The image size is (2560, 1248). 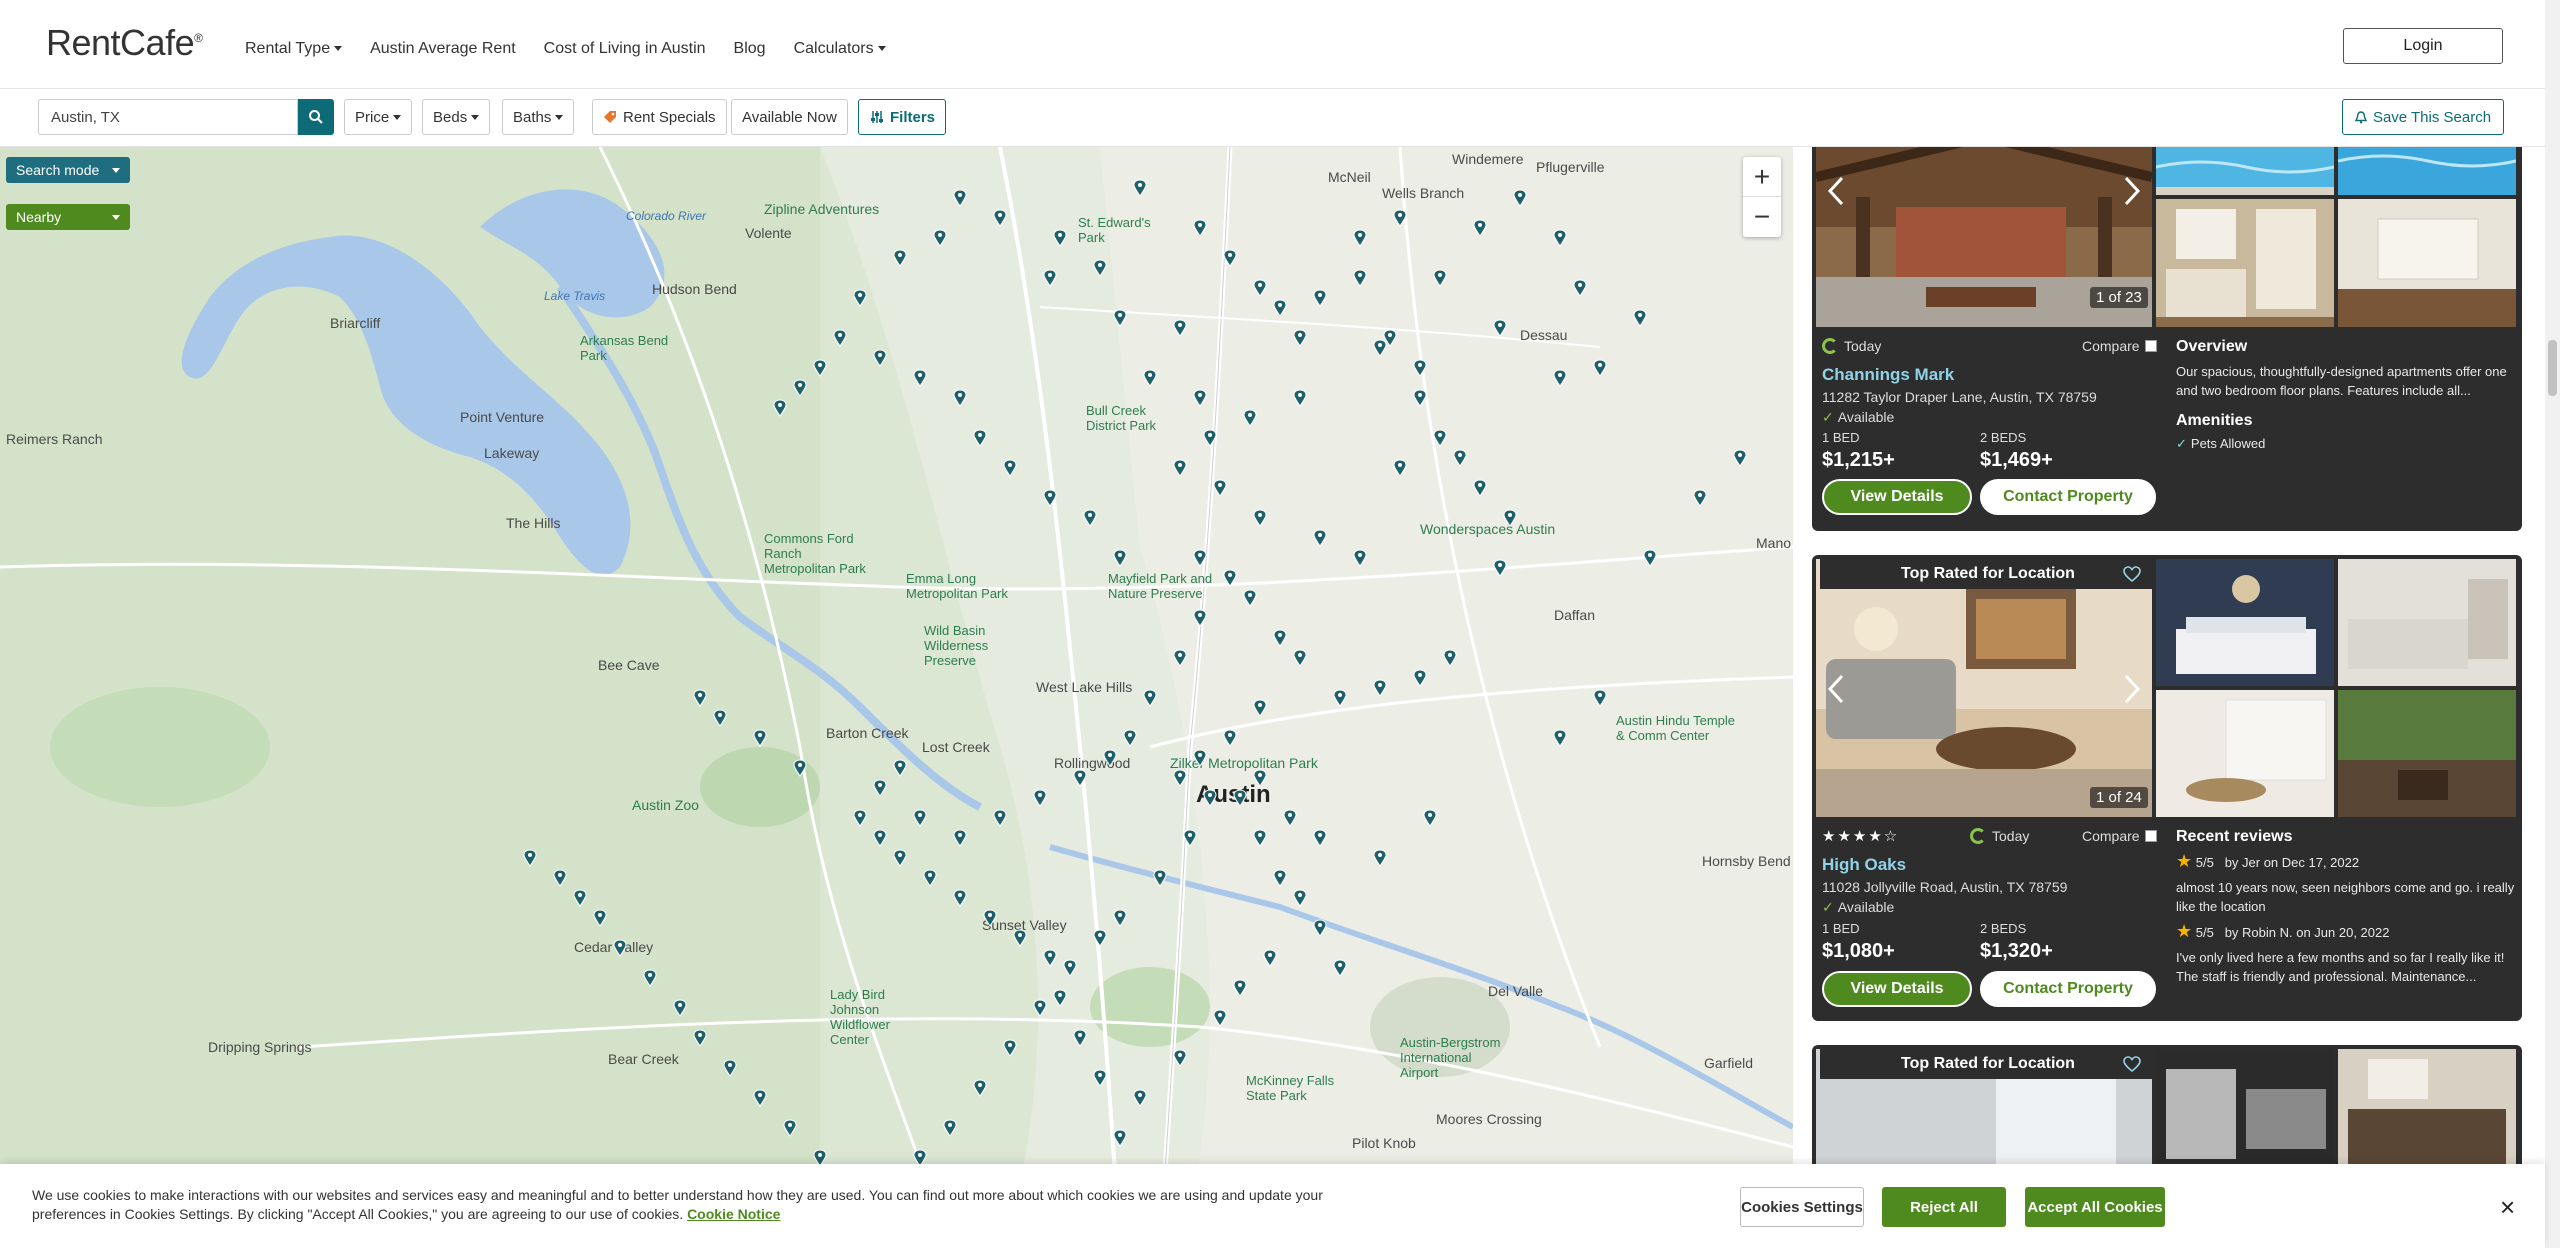 What do you see at coordinates (2507, 1207) in the screenshot?
I see `close-icon: ×` at bounding box center [2507, 1207].